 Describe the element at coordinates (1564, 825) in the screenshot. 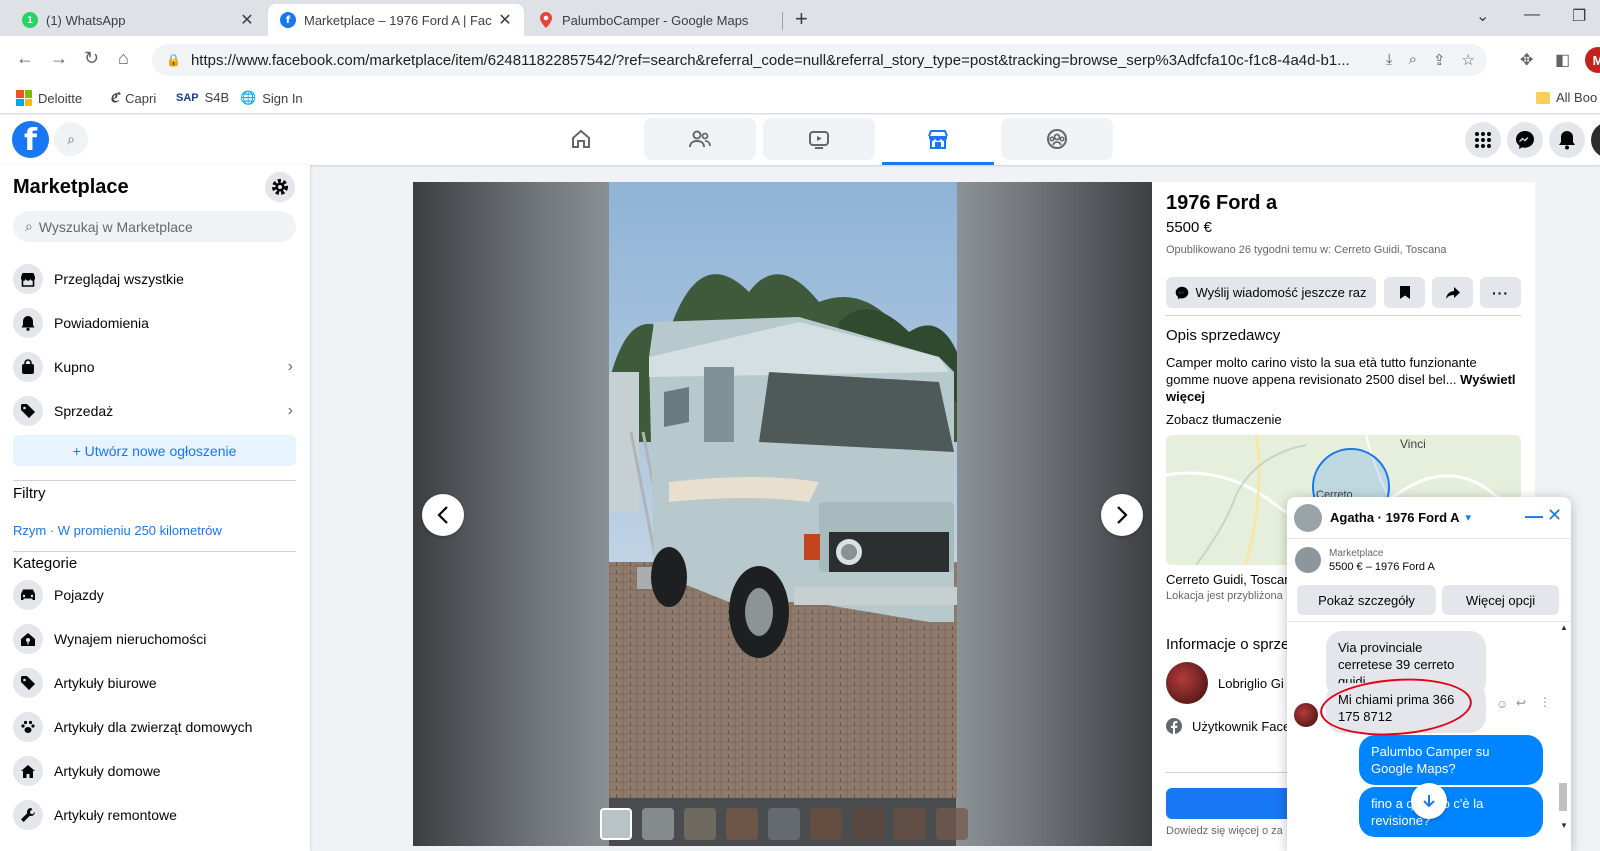

I see `scroll-down-icon: ▼` at that location.